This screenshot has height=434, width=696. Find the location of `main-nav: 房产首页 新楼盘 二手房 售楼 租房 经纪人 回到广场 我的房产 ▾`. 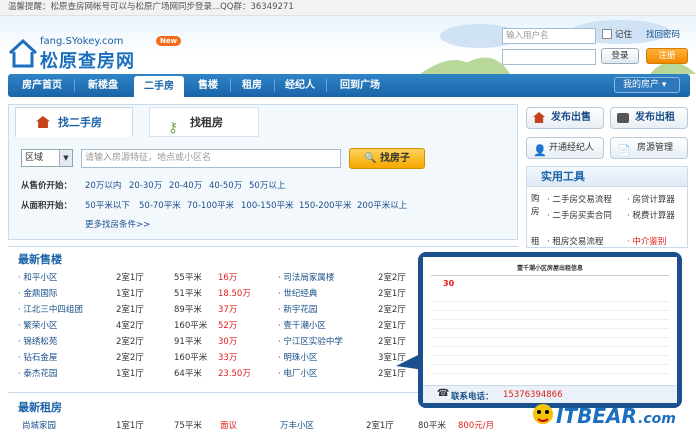

main-nav: 房产首页 新楼盘 二手房 售楼 租房 经纪人 回到广场 我的房产 ▾ is located at coordinates (349, 85).